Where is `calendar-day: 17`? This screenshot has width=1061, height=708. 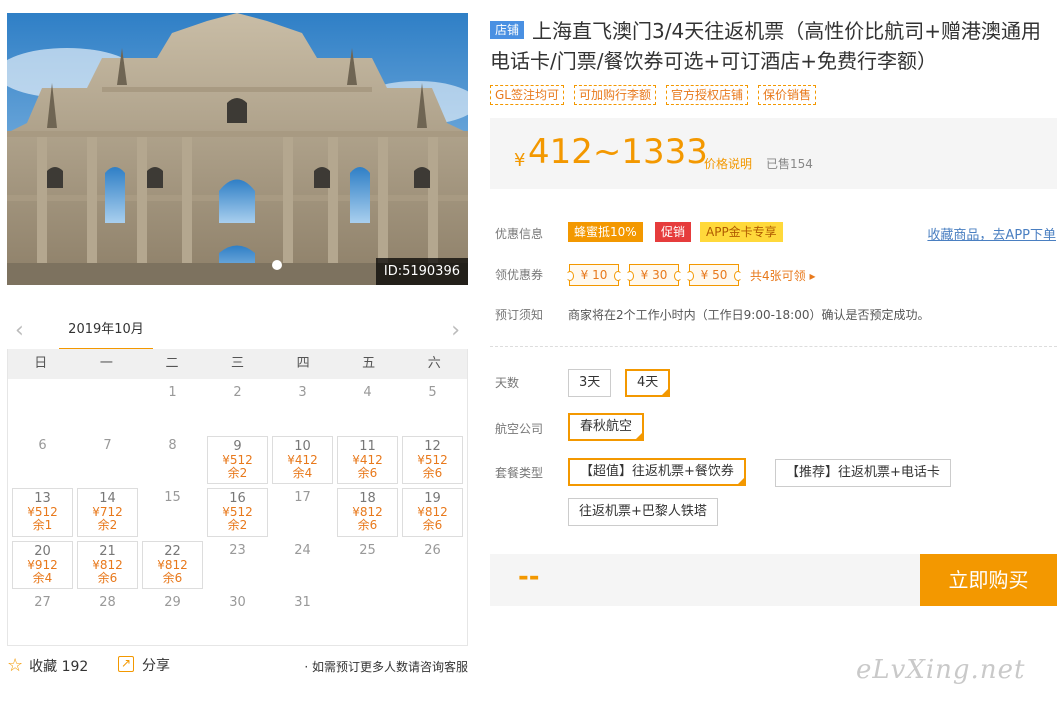
calendar-day: 17 is located at coordinates (302, 512).